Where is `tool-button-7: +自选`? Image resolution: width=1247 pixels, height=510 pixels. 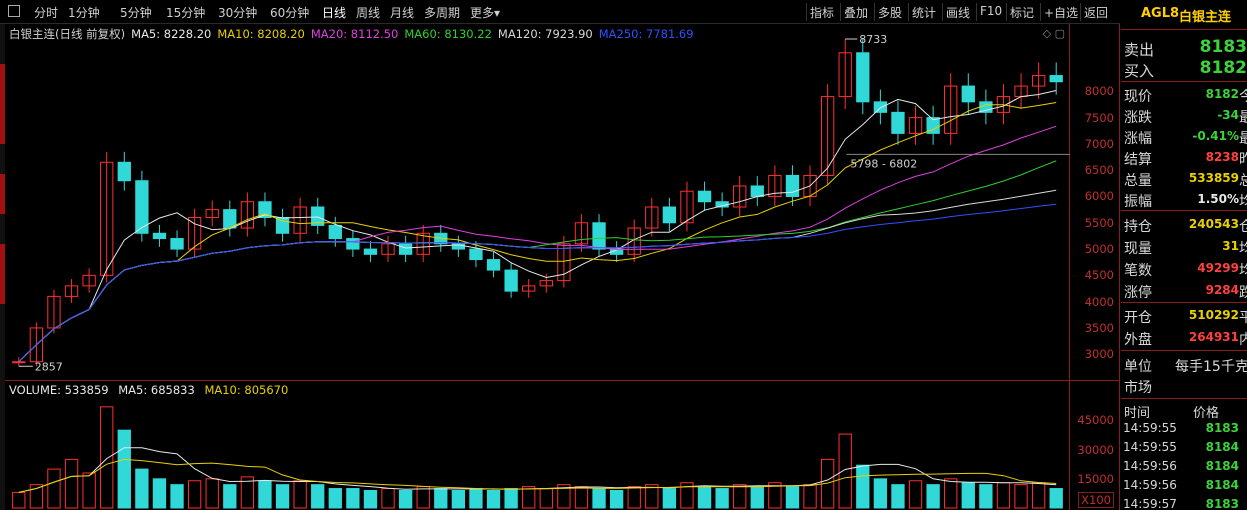 tool-button-7: +自选 is located at coordinates (1061, 12).